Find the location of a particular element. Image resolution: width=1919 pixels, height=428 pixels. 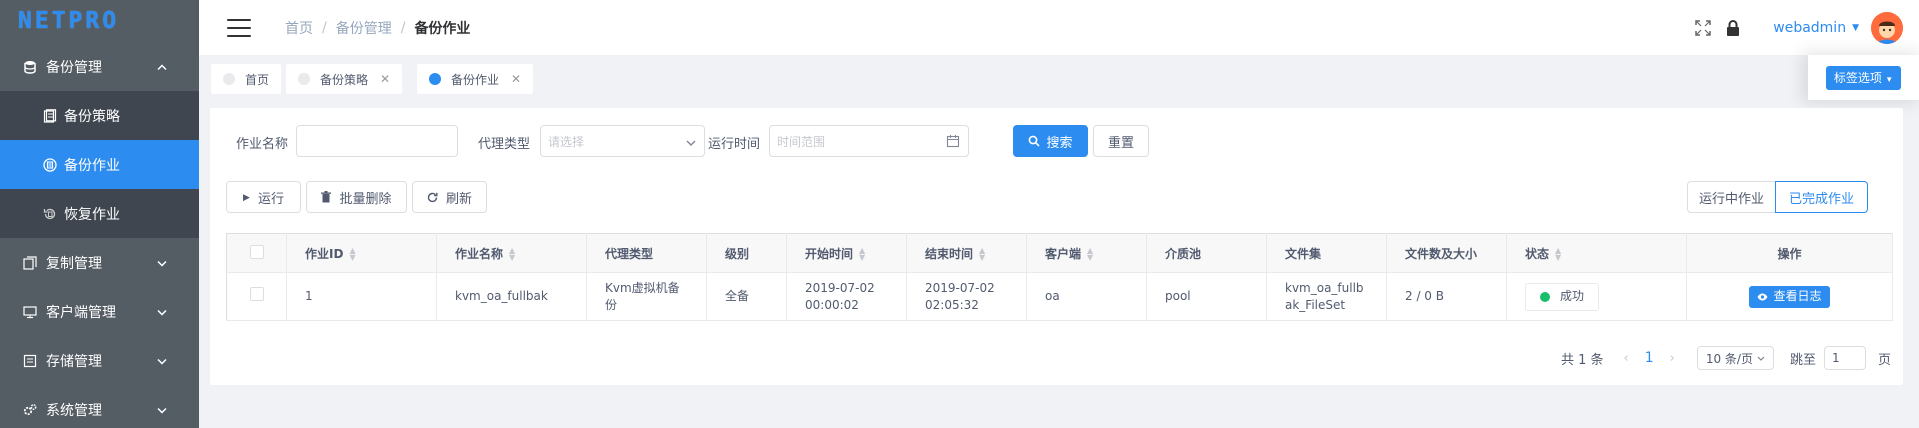

cell-agent-type: Kvm虚拟机备份 is located at coordinates (646, 296).